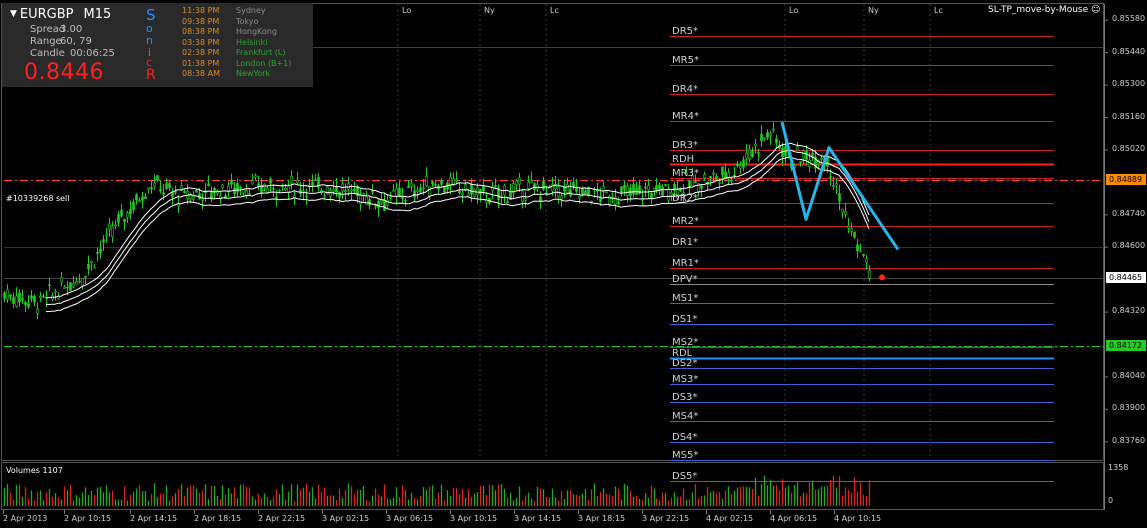  I want to click on pivot-label: DS3*, so click(685, 397).